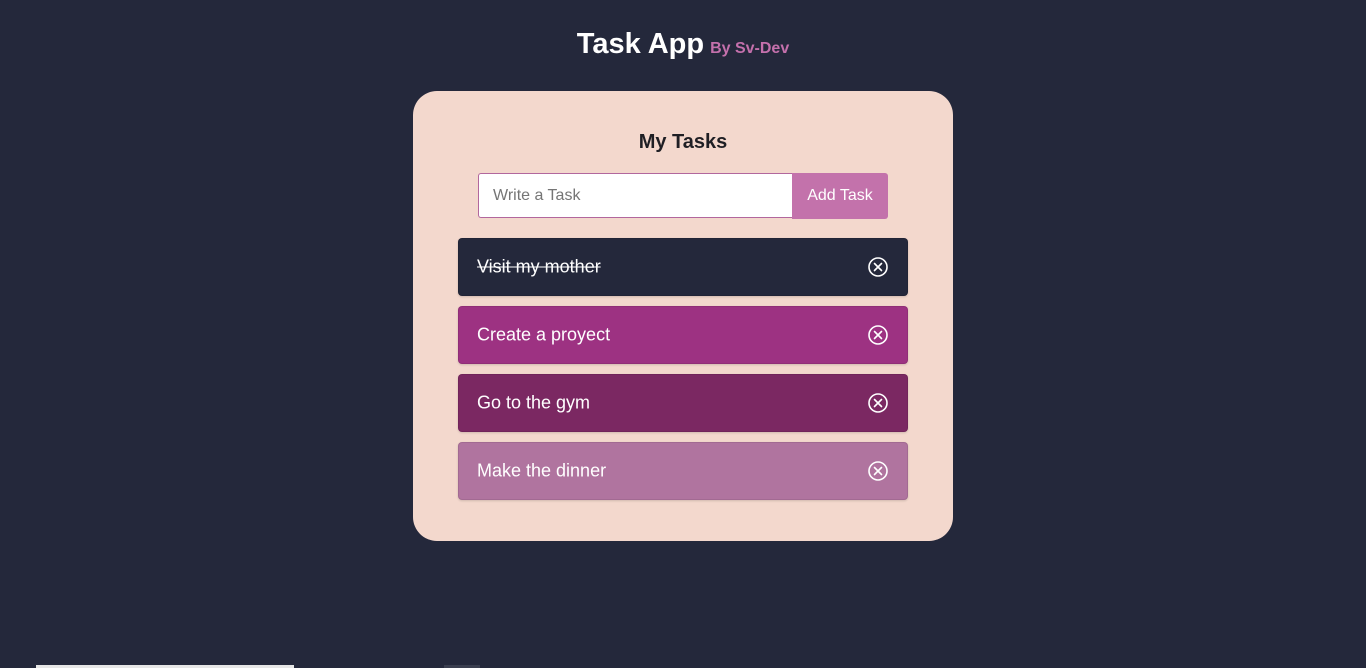 Image resolution: width=1366 pixels, height=668 pixels. Describe the element at coordinates (541, 471) in the screenshot. I see `task-label: Make the dinner` at that location.